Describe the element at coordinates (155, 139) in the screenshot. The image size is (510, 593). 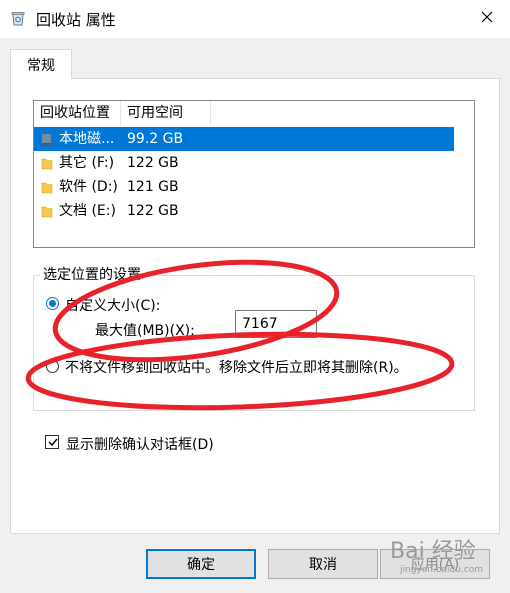
I see `list-item-space: 99.2 GB` at that location.